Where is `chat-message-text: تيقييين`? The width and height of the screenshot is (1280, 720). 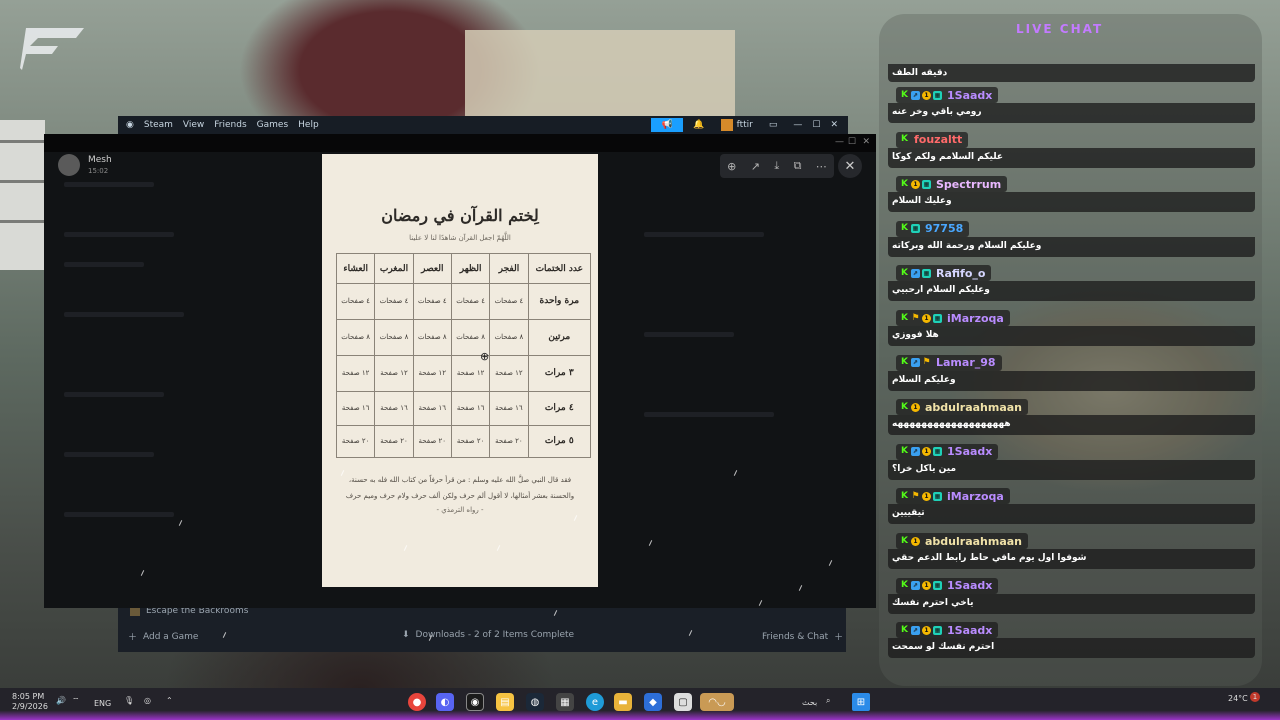 chat-message-text: تيقييين is located at coordinates (908, 513).